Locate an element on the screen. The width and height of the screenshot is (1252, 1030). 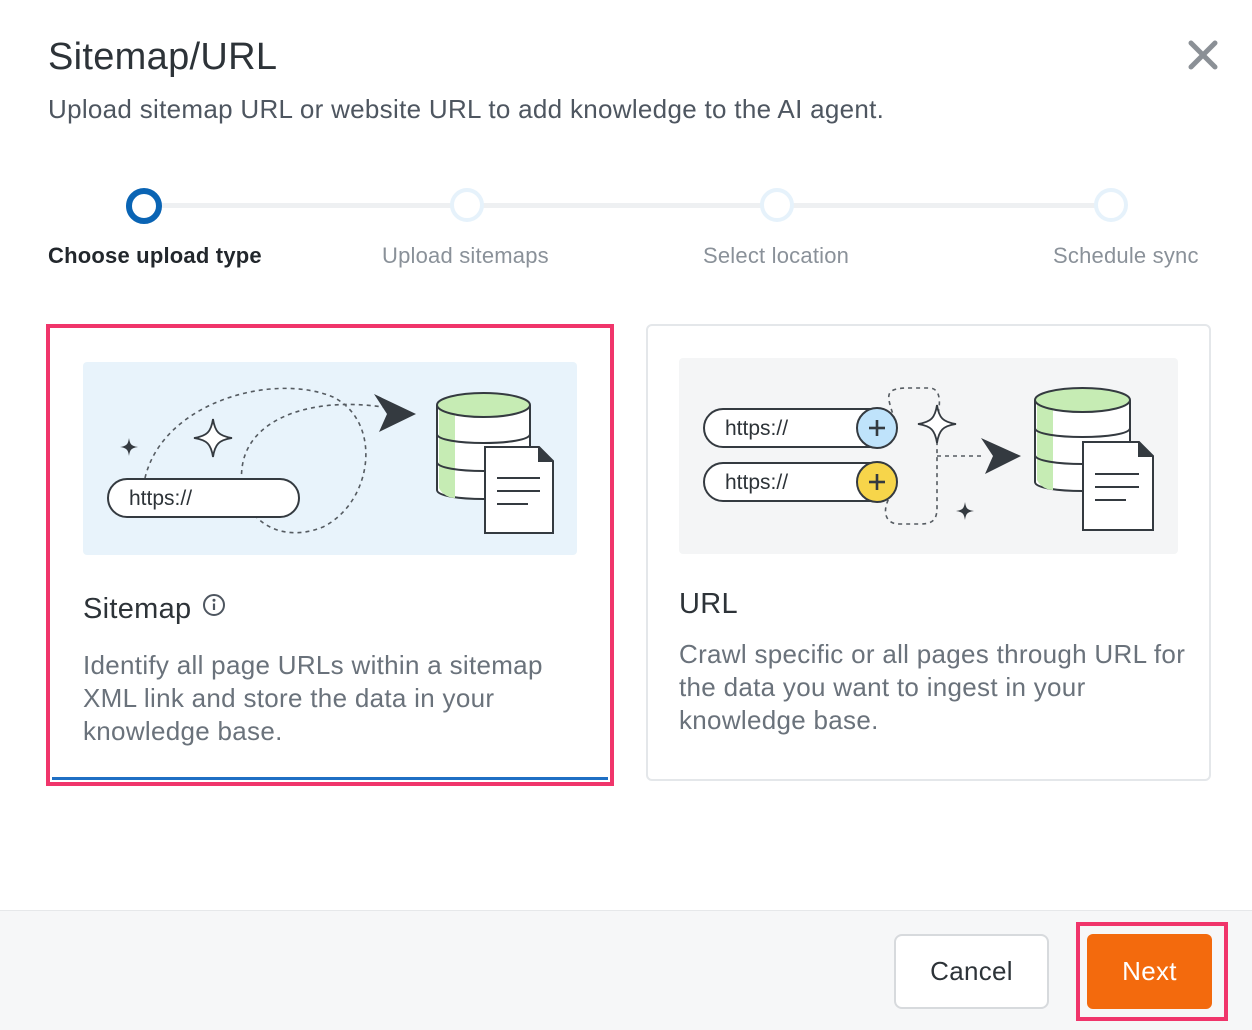
url-placeholder-2: https:// is located at coordinates (756, 482).